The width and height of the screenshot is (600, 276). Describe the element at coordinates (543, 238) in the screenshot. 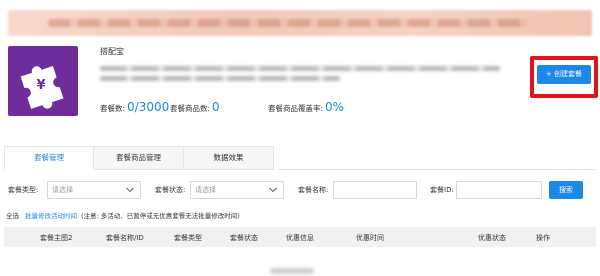

I see `column-header: 操作` at that location.